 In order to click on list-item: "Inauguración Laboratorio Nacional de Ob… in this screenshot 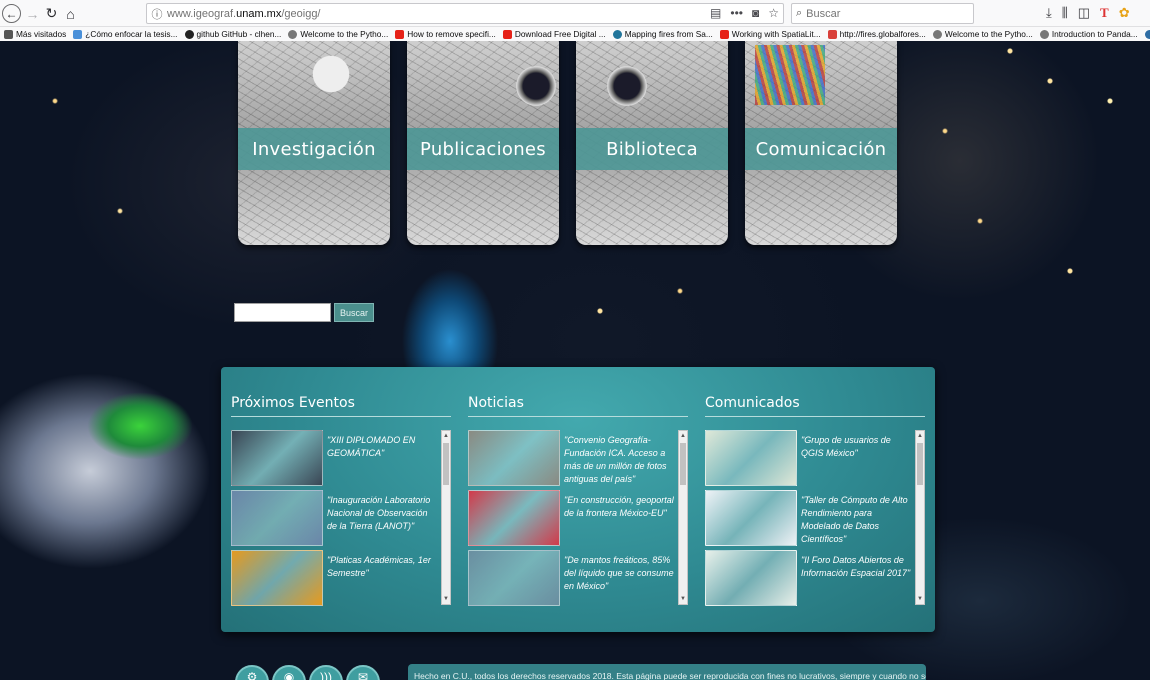, I will do `click(334, 518)`.